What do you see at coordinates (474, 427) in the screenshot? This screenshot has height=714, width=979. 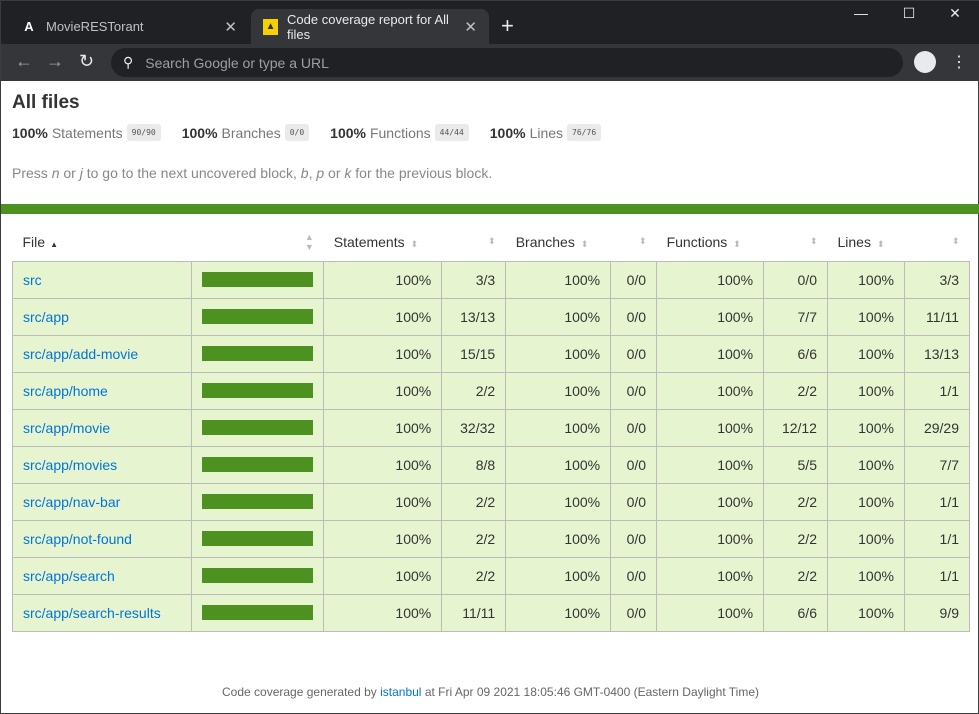 I see `statements-frac: 32/32` at bounding box center [474, 427].